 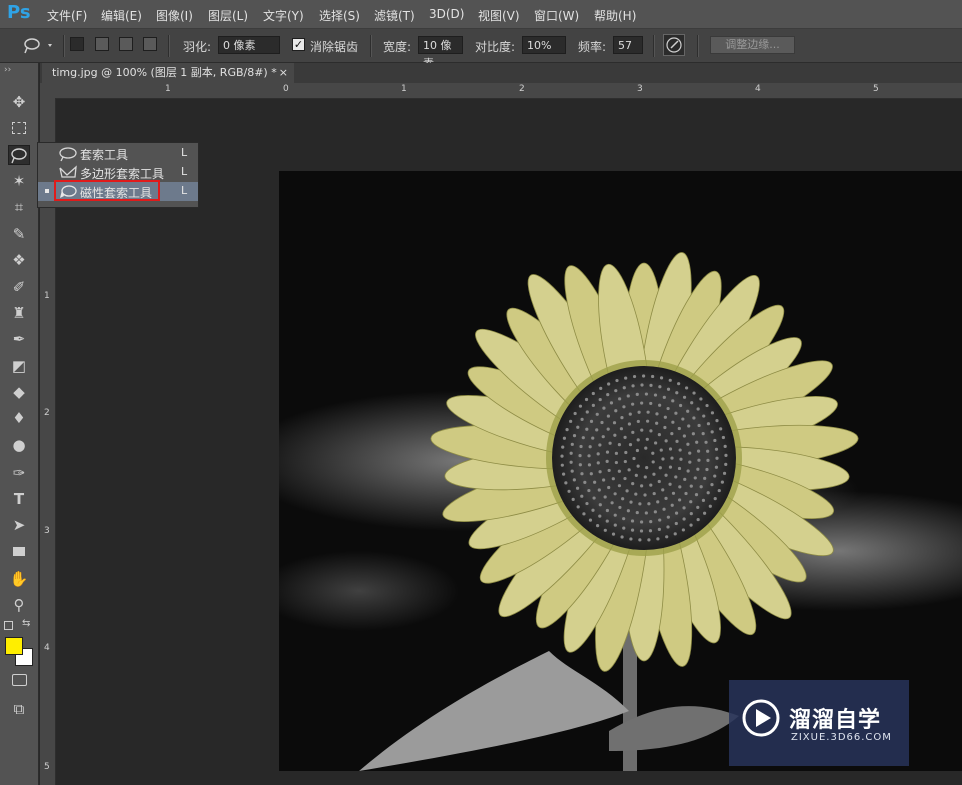 I want to click on frequency-label: 频率:, so click(x=592, y=47).